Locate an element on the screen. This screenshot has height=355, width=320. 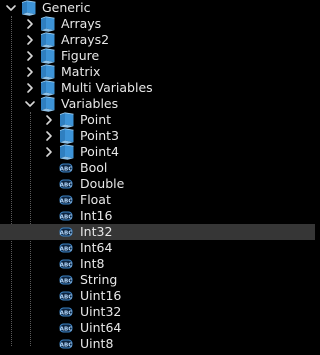
tree-node-uint64: ABC Uint64 is located at coordinates (157, 328).